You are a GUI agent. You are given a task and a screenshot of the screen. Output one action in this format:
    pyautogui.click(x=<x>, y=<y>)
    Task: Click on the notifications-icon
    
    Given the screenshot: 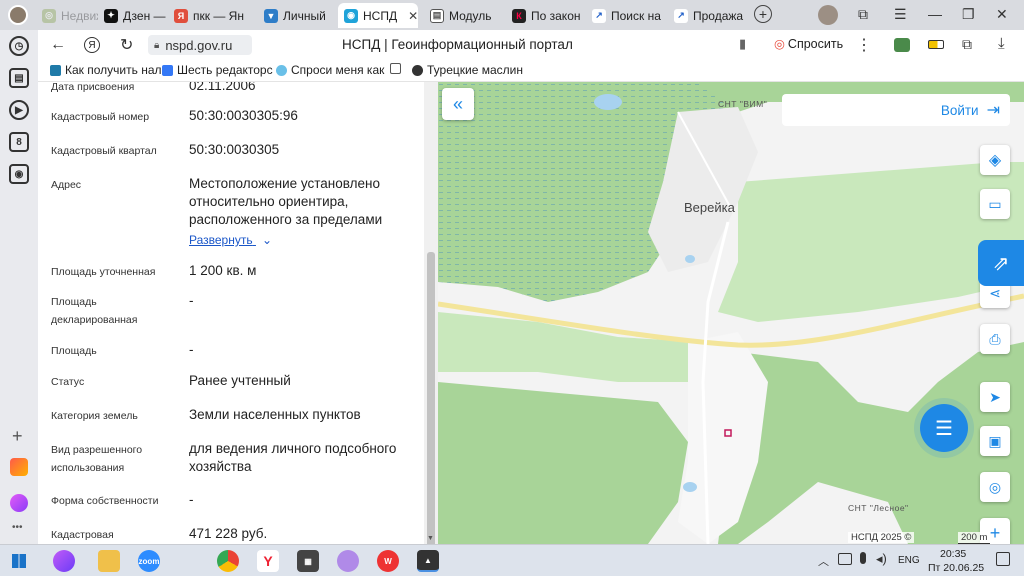 What is the action you would take?
    pyautogui.click(x=1003, y=559)
    